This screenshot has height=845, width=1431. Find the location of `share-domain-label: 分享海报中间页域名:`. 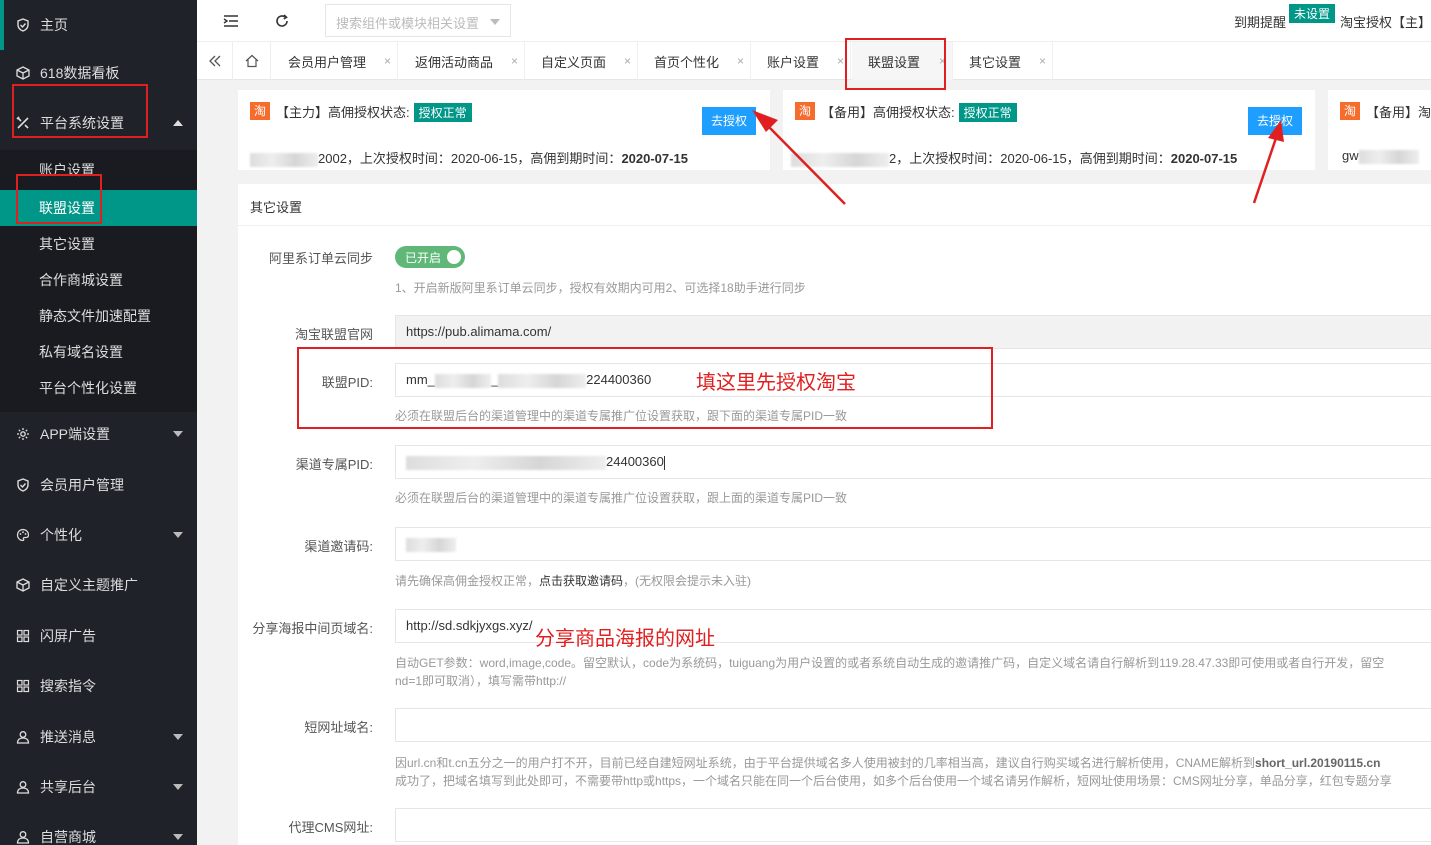

share-domain-label: 分享海报中间页域名: is located at coordinates (312, 628).